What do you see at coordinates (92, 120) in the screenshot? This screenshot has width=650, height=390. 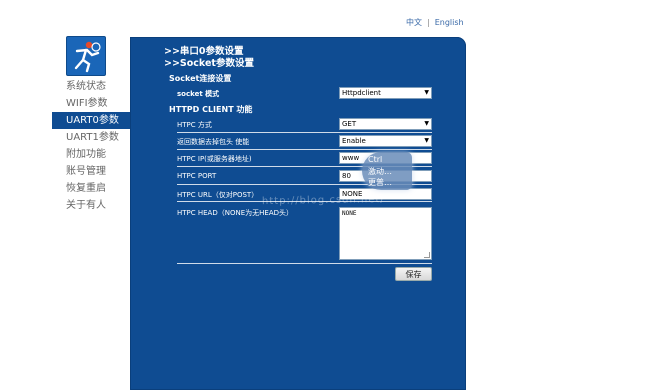 I see `sidebar-item-uart0: UART0参数` at bounding box center [92, 120].